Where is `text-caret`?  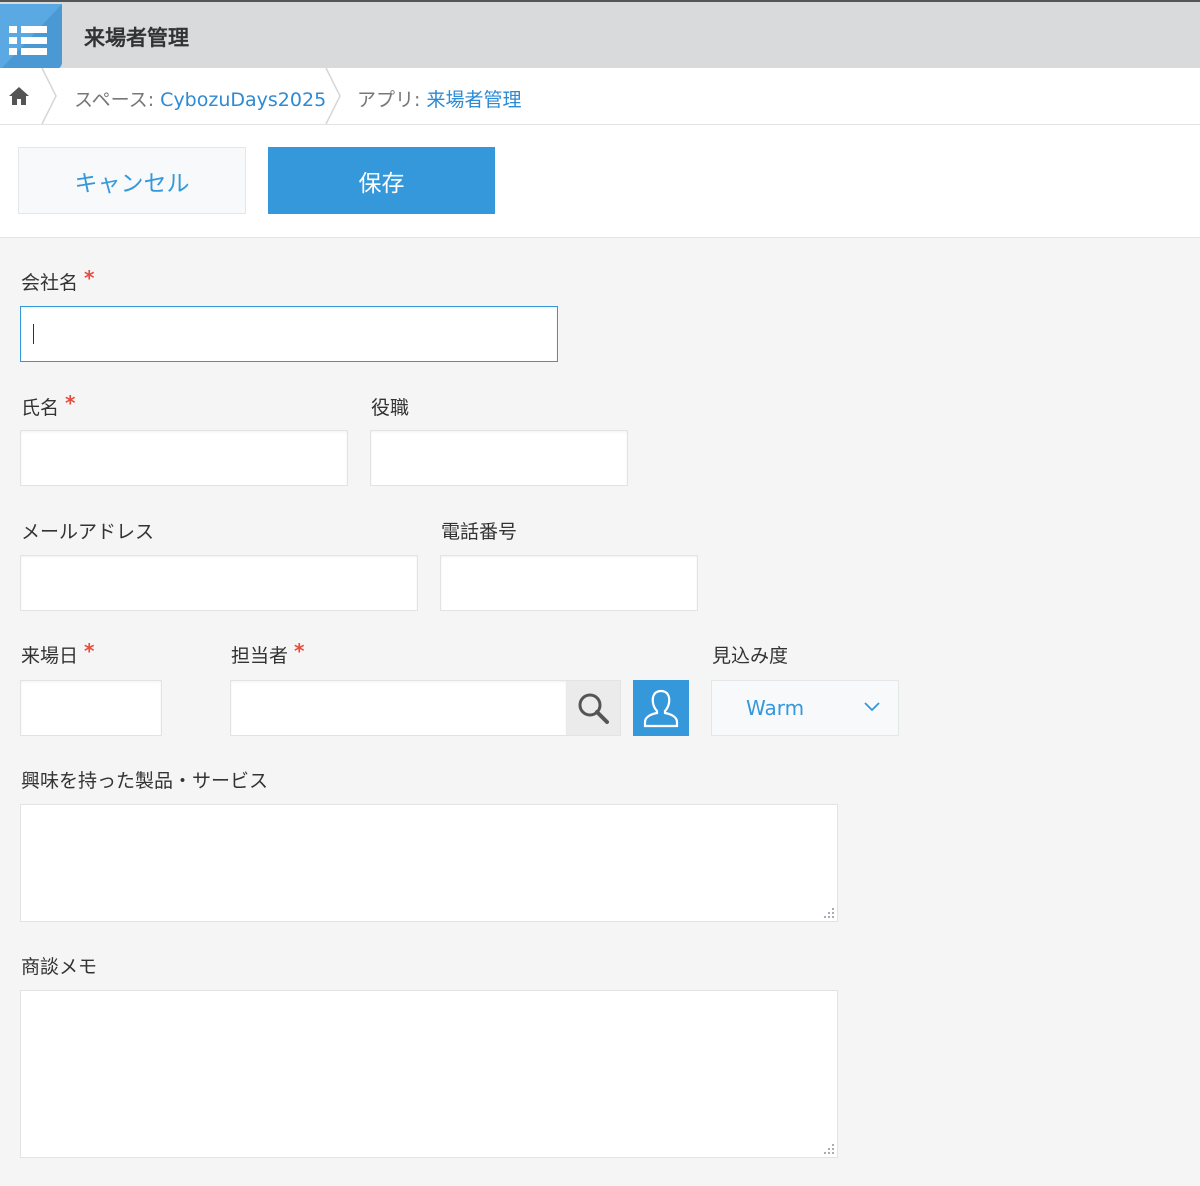
text-caret is located at coordinates (33, 334).